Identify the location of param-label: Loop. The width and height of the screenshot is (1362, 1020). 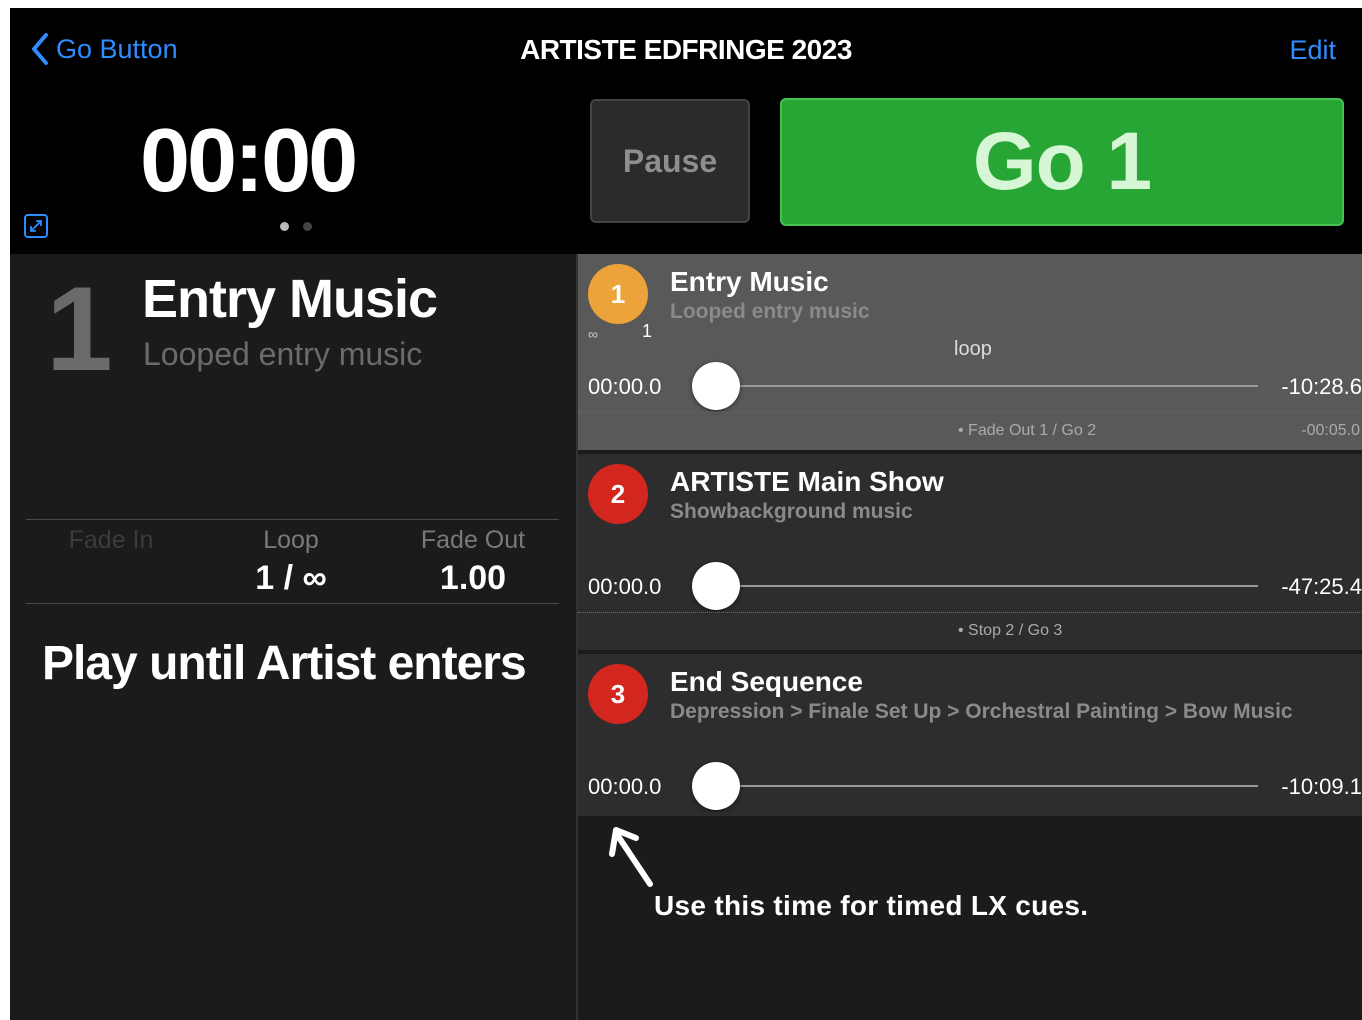
(291, 540).